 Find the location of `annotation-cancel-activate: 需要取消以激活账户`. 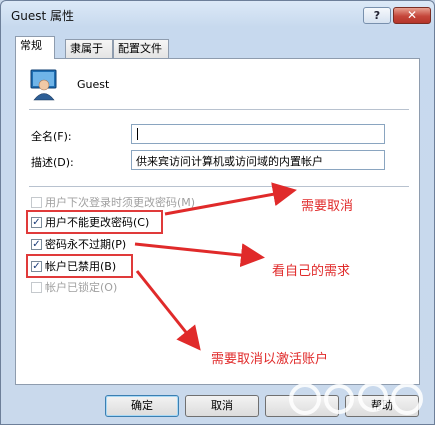

annotation-cancel-activate: 需要取消以激活账户 is located at coordinates (270, 359).